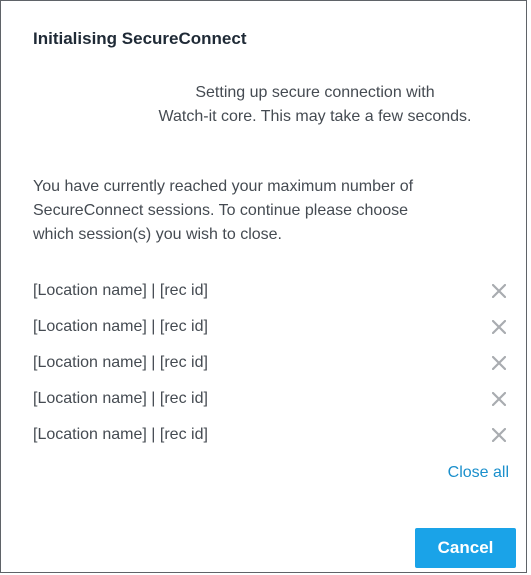 The image size is (531, 575). What do you see at coordinates (157, 234) in the screenshot?
I see `limit-message-line: which session(s) you wish to close.` at bounding box center [157, 234].